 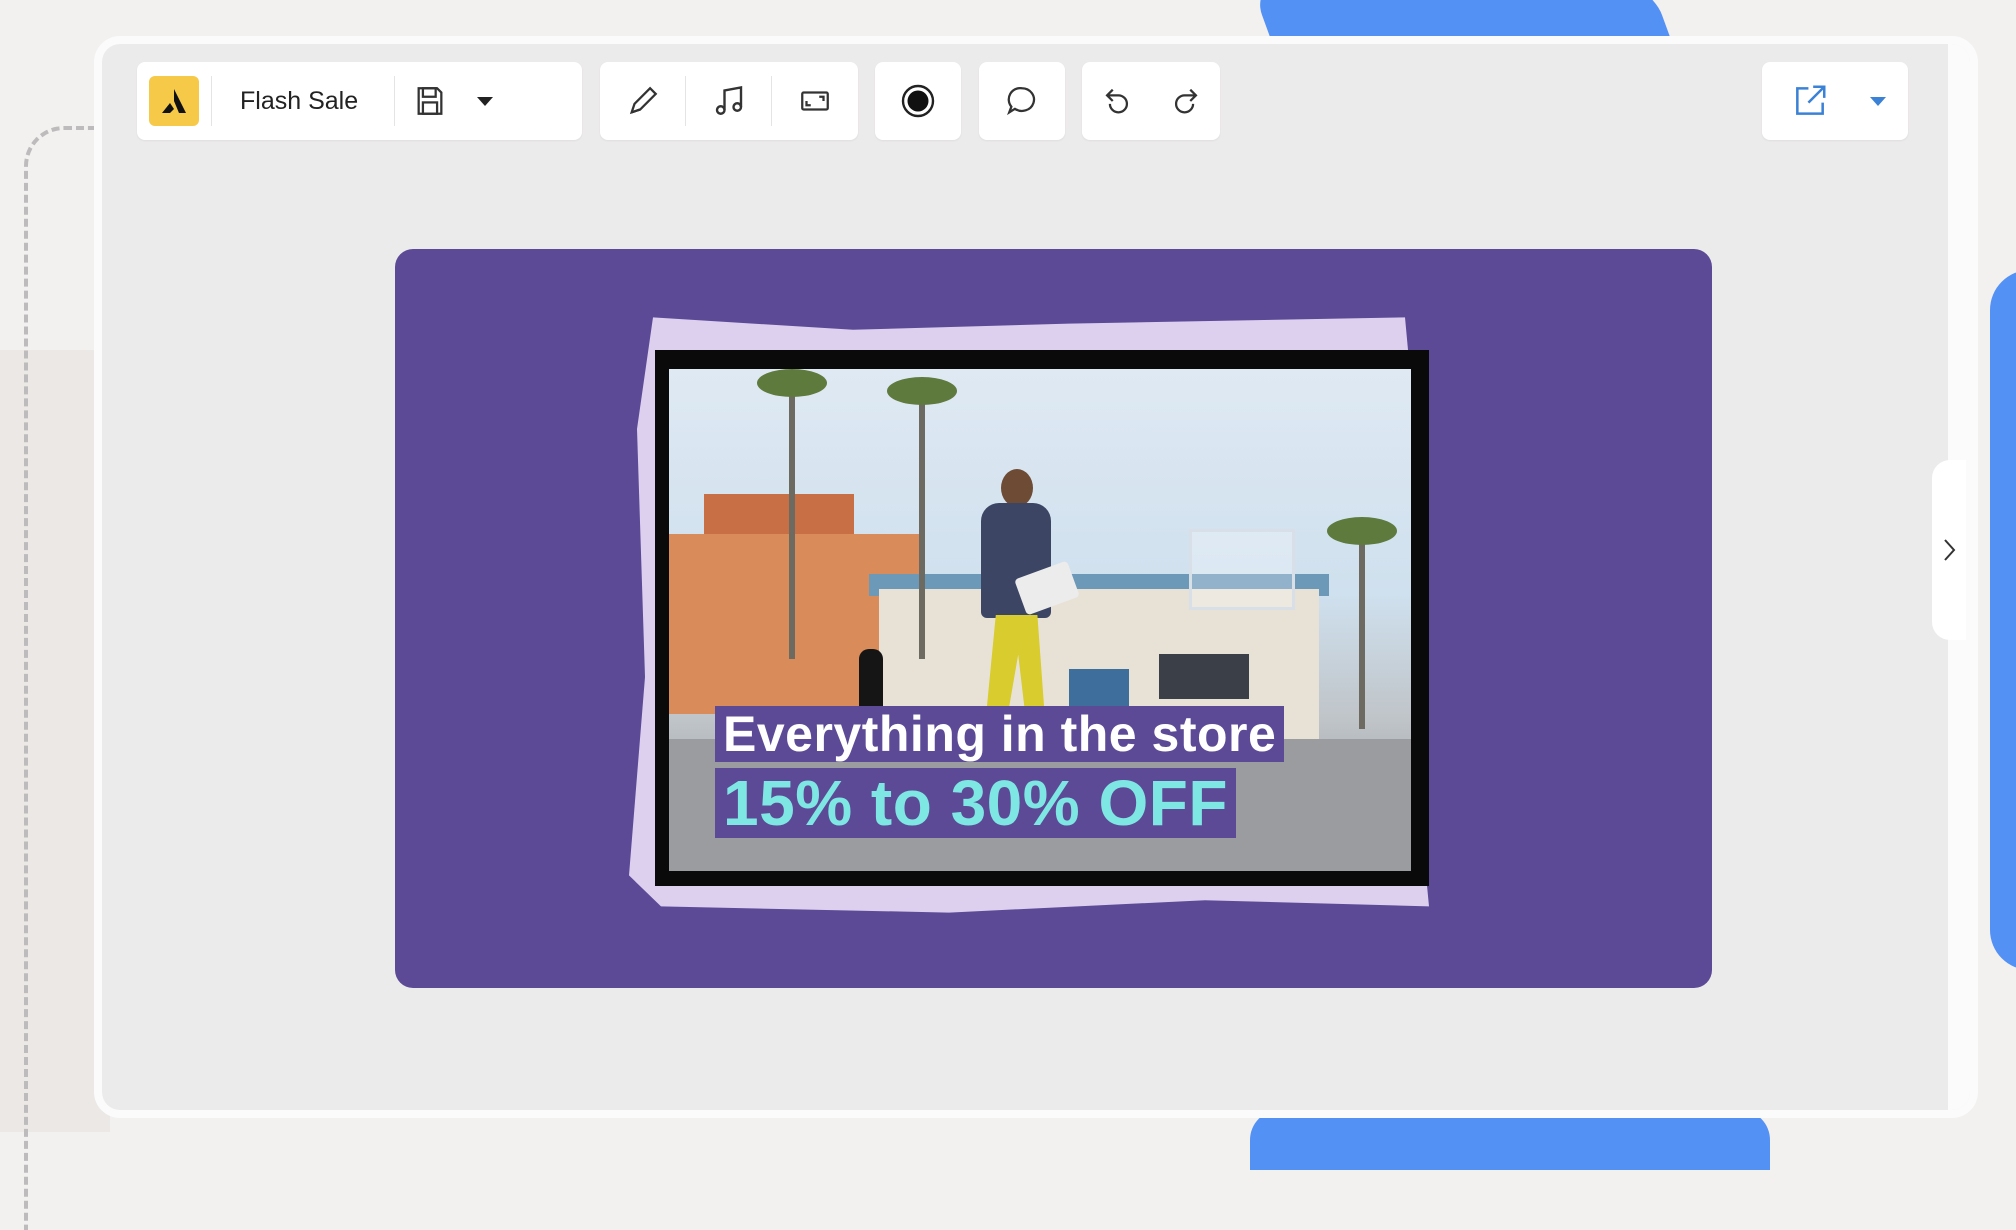 I want to click on project-title: Flash Sale, so click(x=303, y=101).